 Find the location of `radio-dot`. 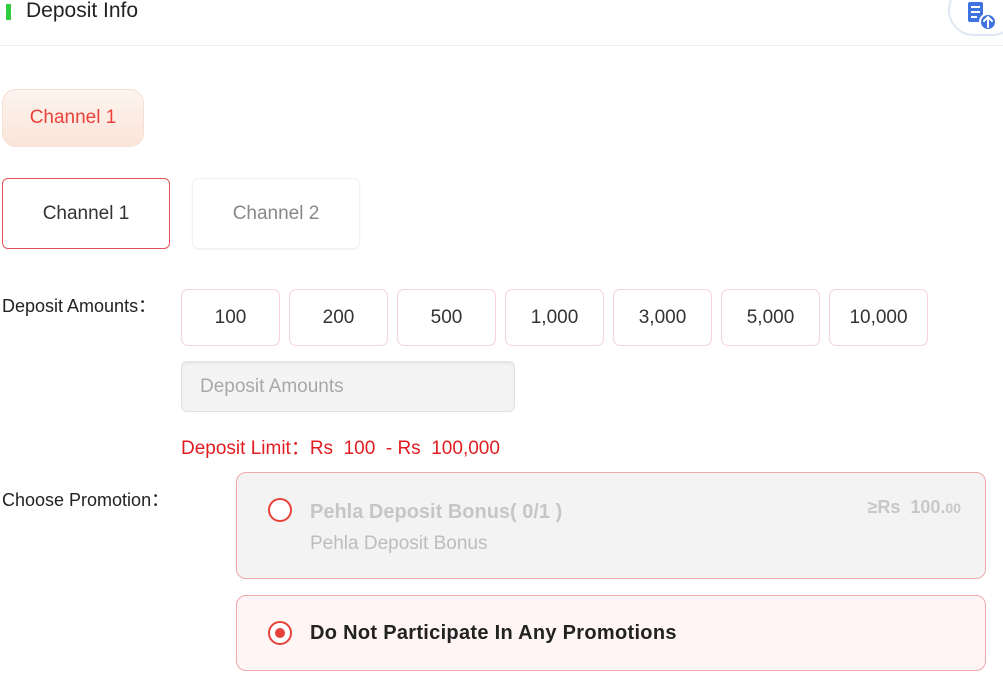

radio-dot is located at coordinates (280, 633).